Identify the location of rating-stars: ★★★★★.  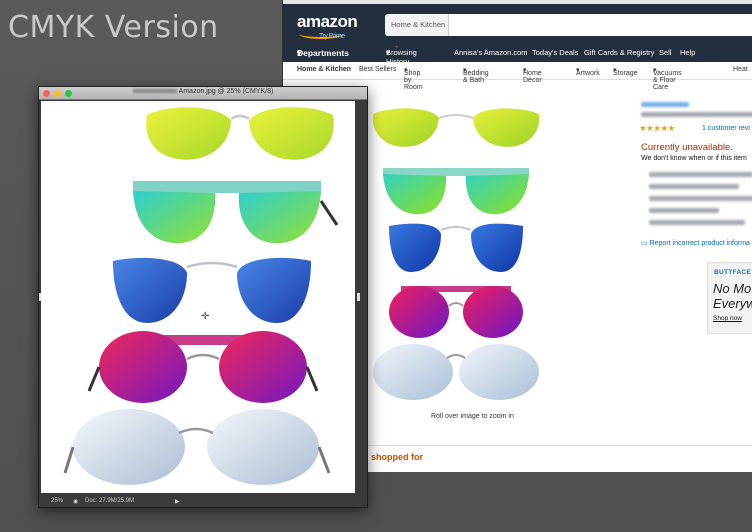
(657, 128).